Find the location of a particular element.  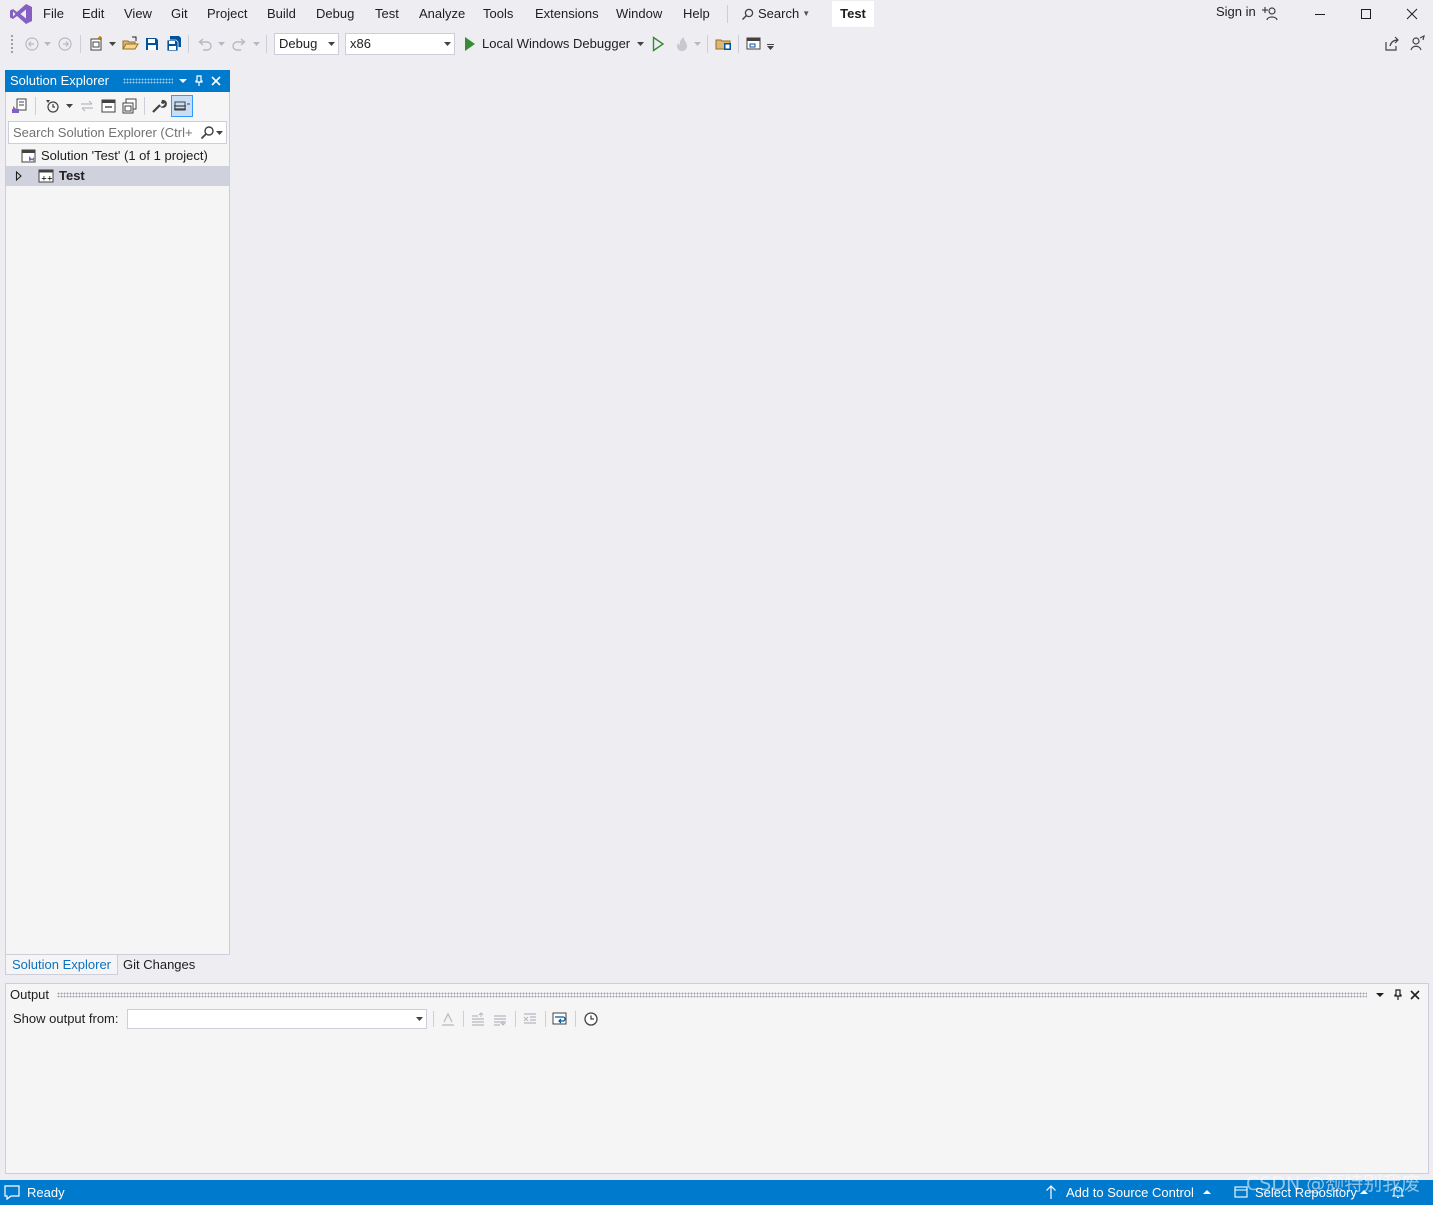

solution-explorer-toolbar is located at coordinates (117, 106).